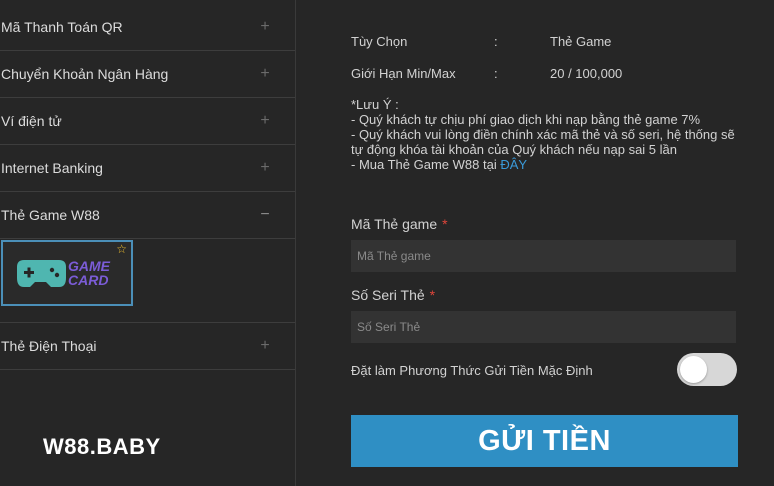  Describe the element at coordinates (147, 168) in the screenshot. I see `sidebar-item-internet-banking: Internet Banking +` at that location.